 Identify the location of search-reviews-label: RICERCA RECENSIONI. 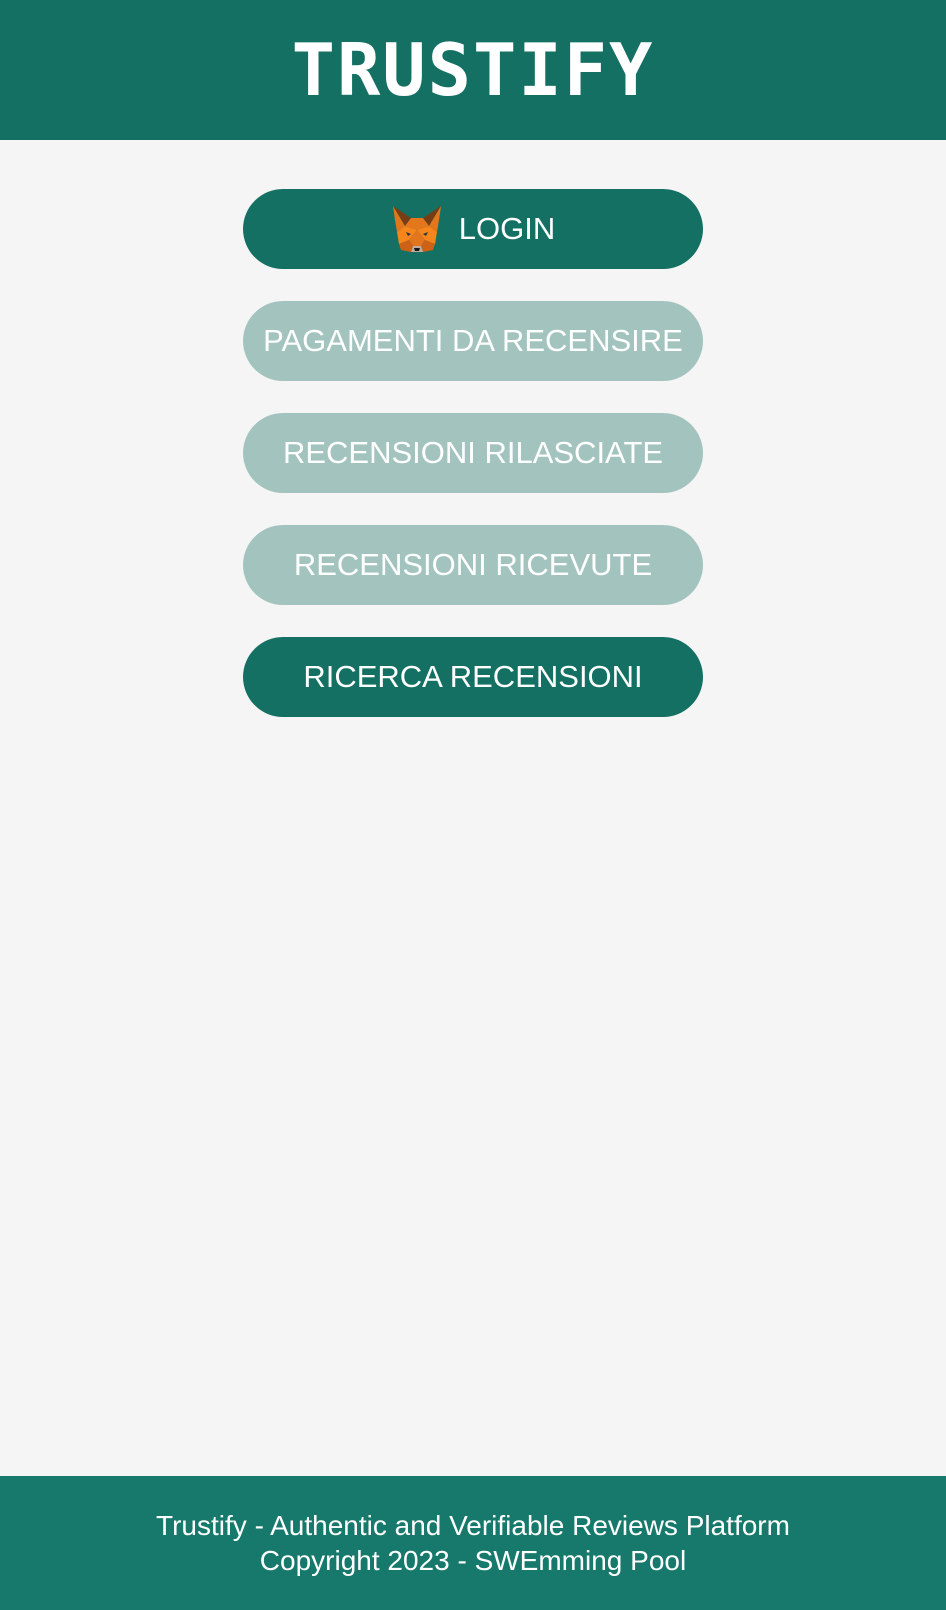
(473, 676).